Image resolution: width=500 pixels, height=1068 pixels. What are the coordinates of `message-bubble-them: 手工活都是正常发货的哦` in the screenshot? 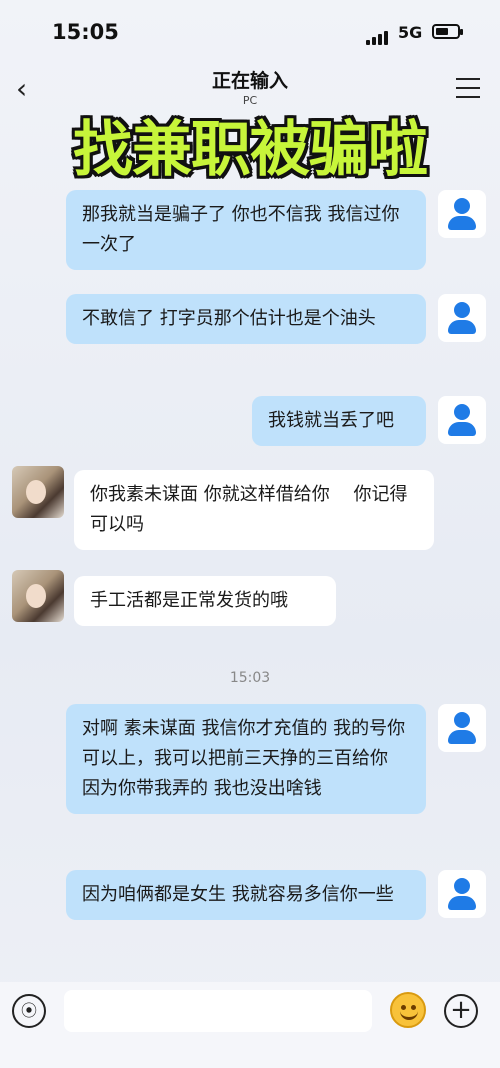 It's located at (205, 601).